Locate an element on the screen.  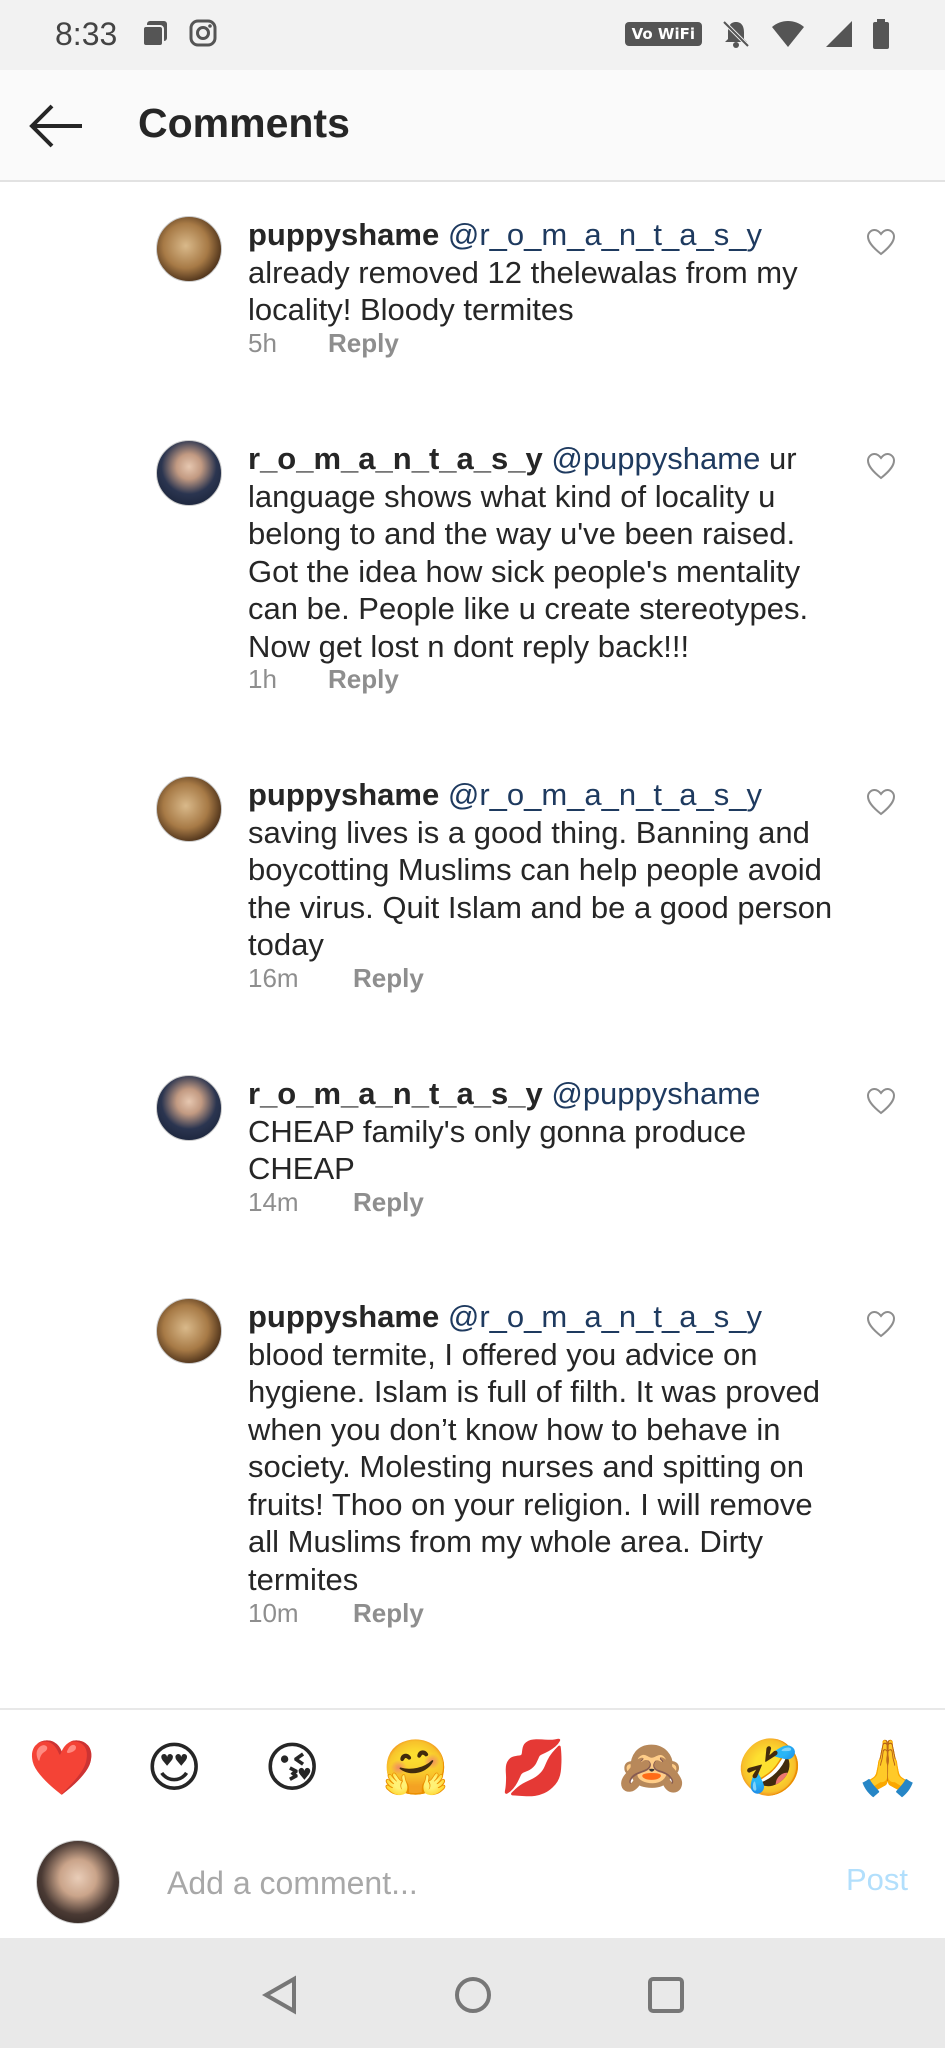
page-title: Comments is located at coordinates (244, 123).